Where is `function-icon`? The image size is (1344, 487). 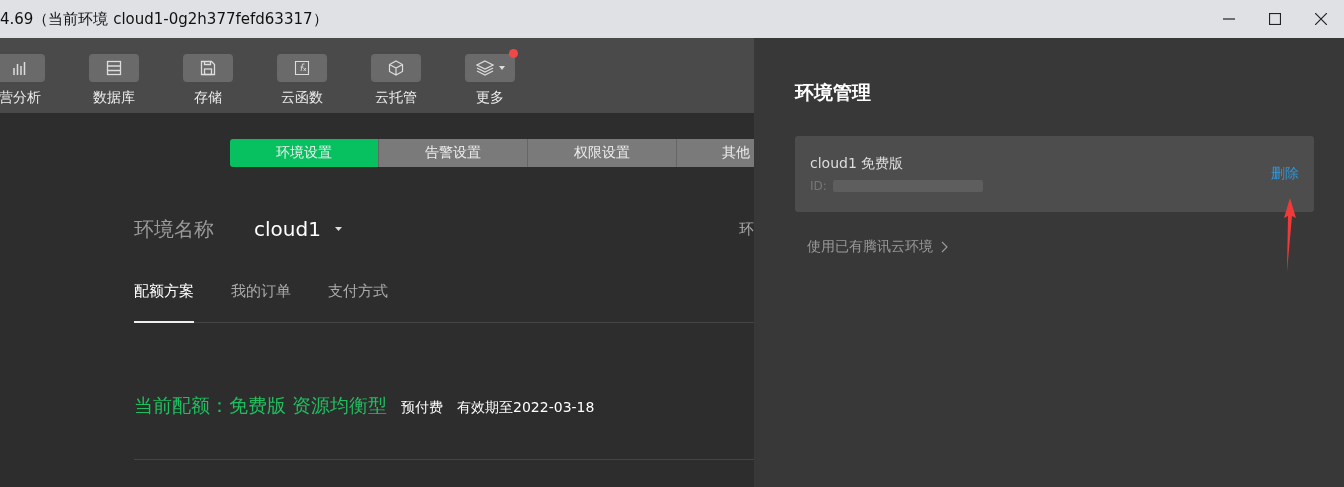 function-icon is located at coordinates (302, 68).